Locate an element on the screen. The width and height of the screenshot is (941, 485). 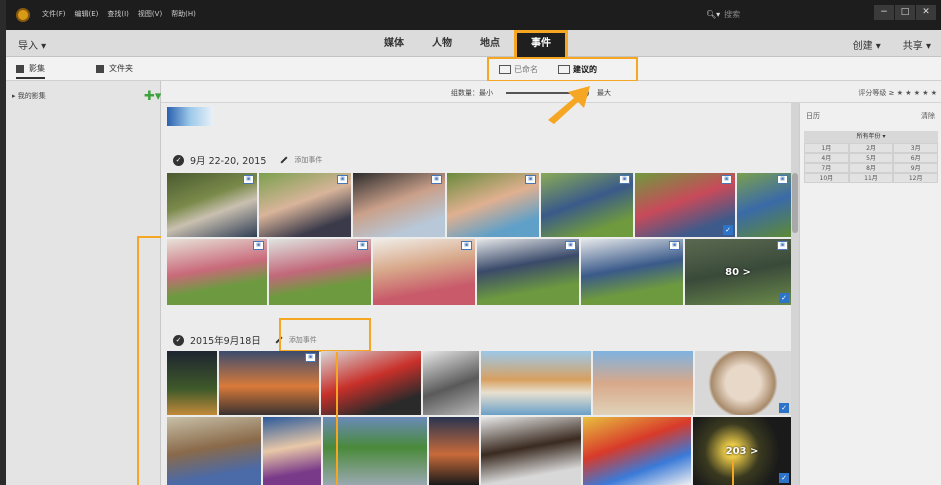
month-cell: 1月 is located at coordinates (826, 148).